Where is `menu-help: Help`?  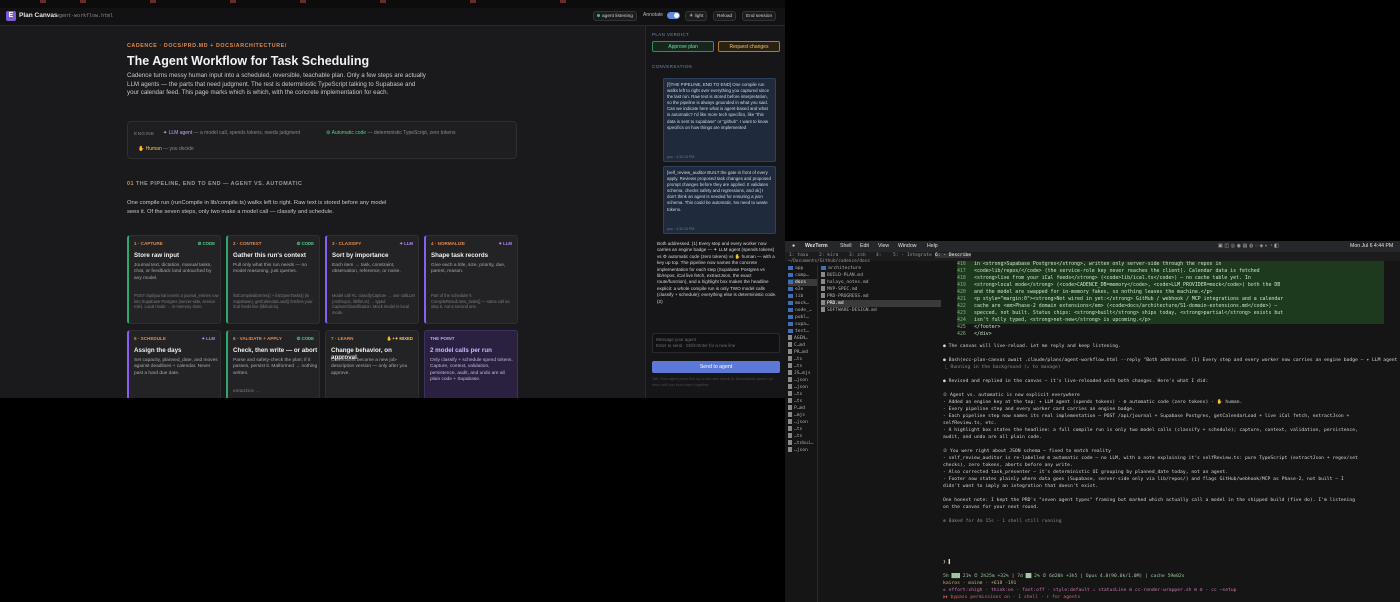
menu-help: Help is located at coordinates (932, 246).